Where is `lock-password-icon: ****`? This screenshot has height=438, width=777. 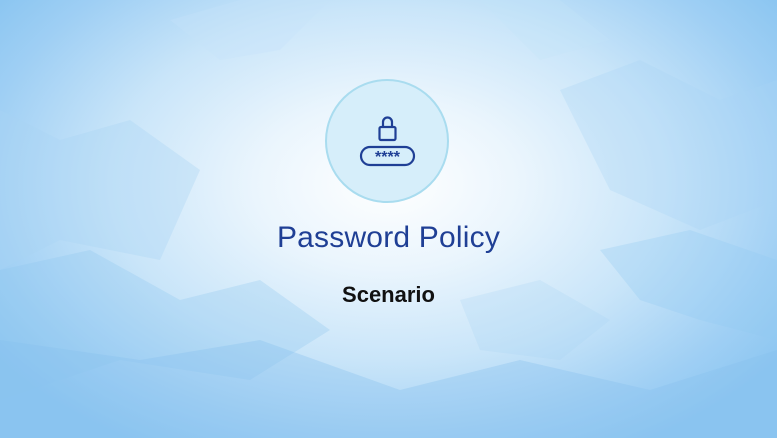
lock-password-icon: **** is located at coordinates (387, 141).